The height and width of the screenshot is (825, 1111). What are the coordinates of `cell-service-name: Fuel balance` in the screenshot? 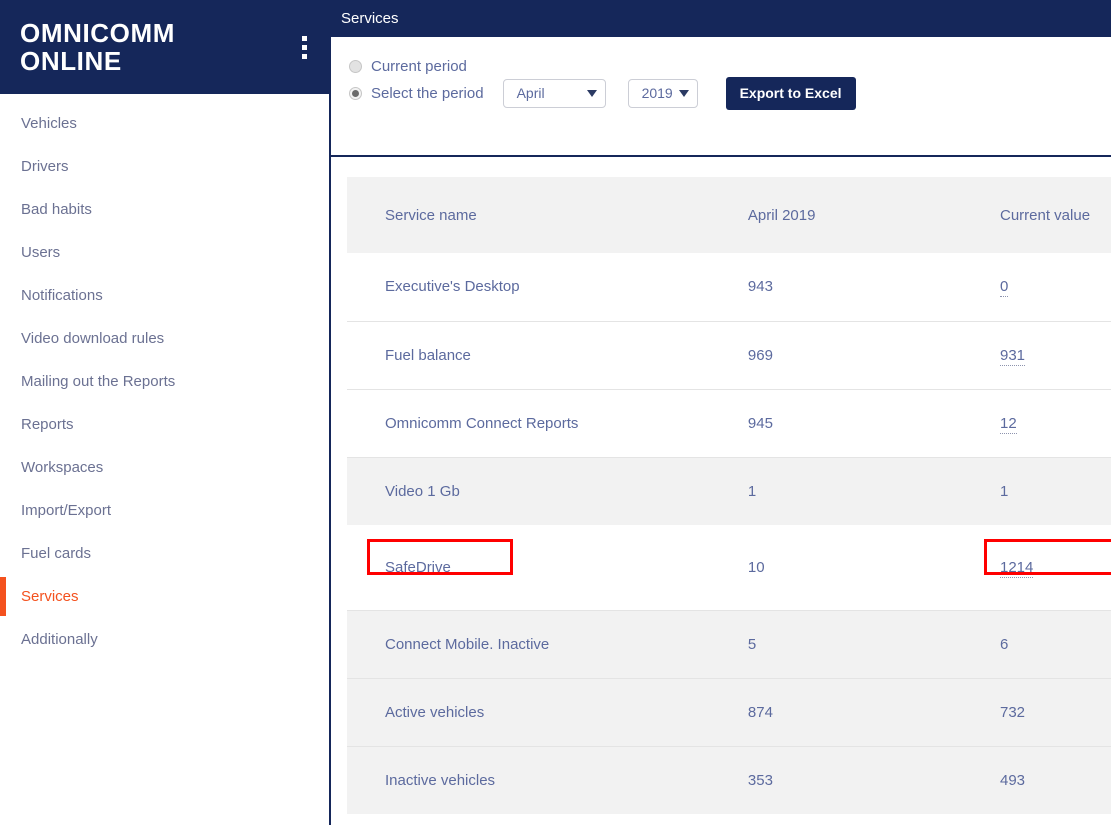 It's located at (528, 354).